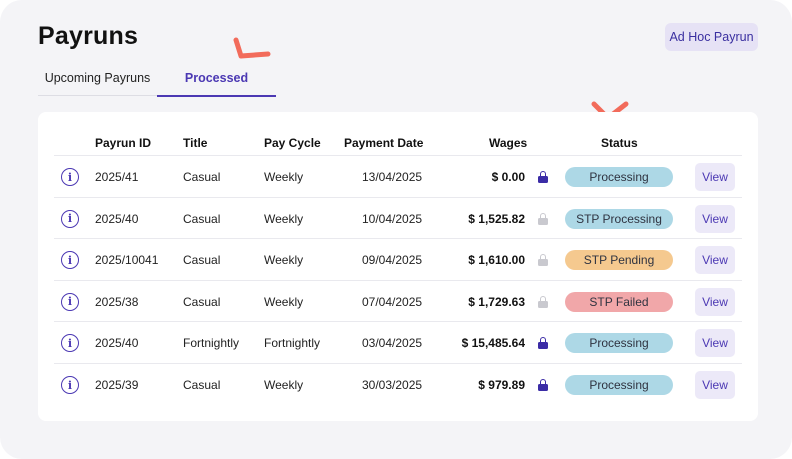 The image size is (792, 459). I want to click on payrun-id-cell: 2025/39, so click(117, 385).